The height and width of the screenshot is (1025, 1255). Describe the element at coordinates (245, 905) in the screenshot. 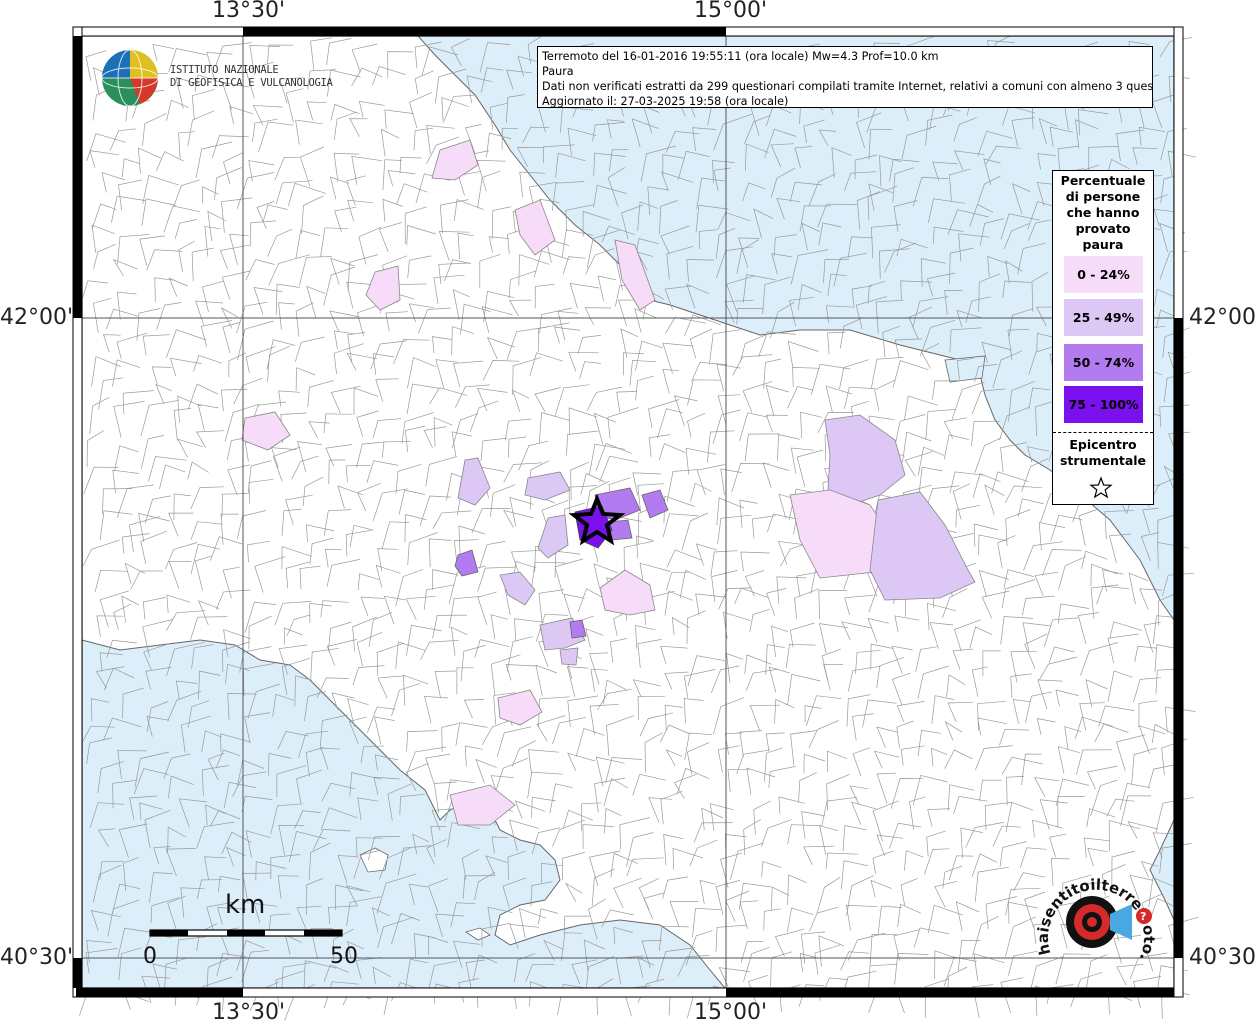

I see `scale-unit-label: km` at that location.